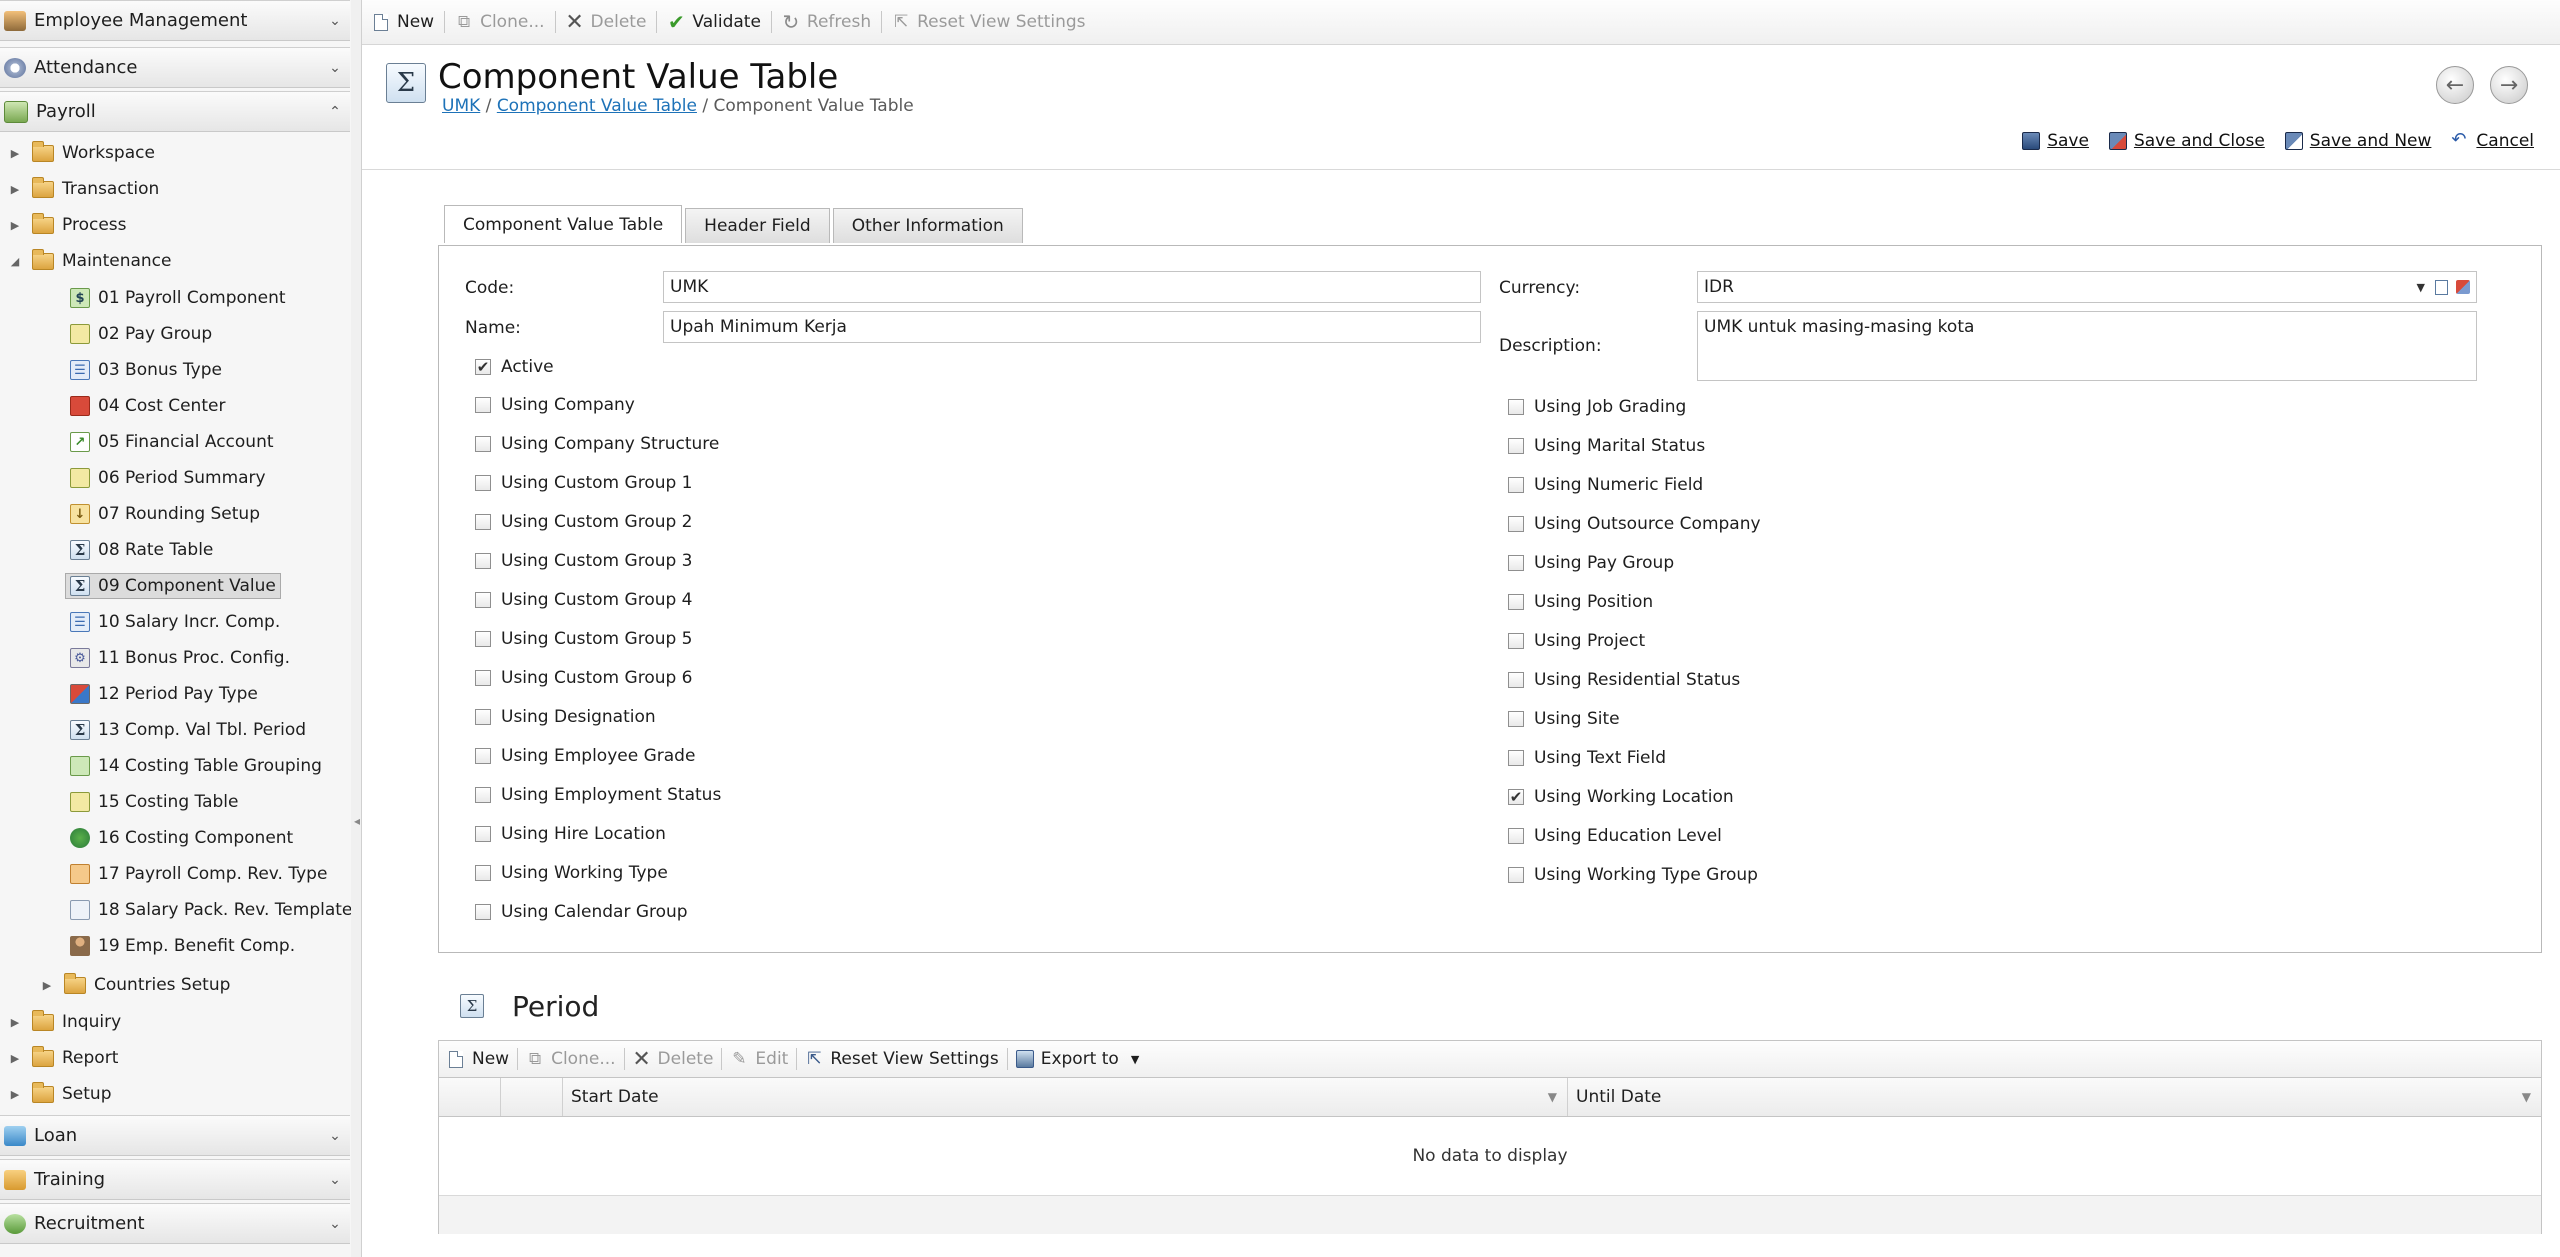  What do you see at coordinates (759, 1059) in the screenshot?
I see `period-edit-button: ✎ Edit` at bounding box center [759, 1059].